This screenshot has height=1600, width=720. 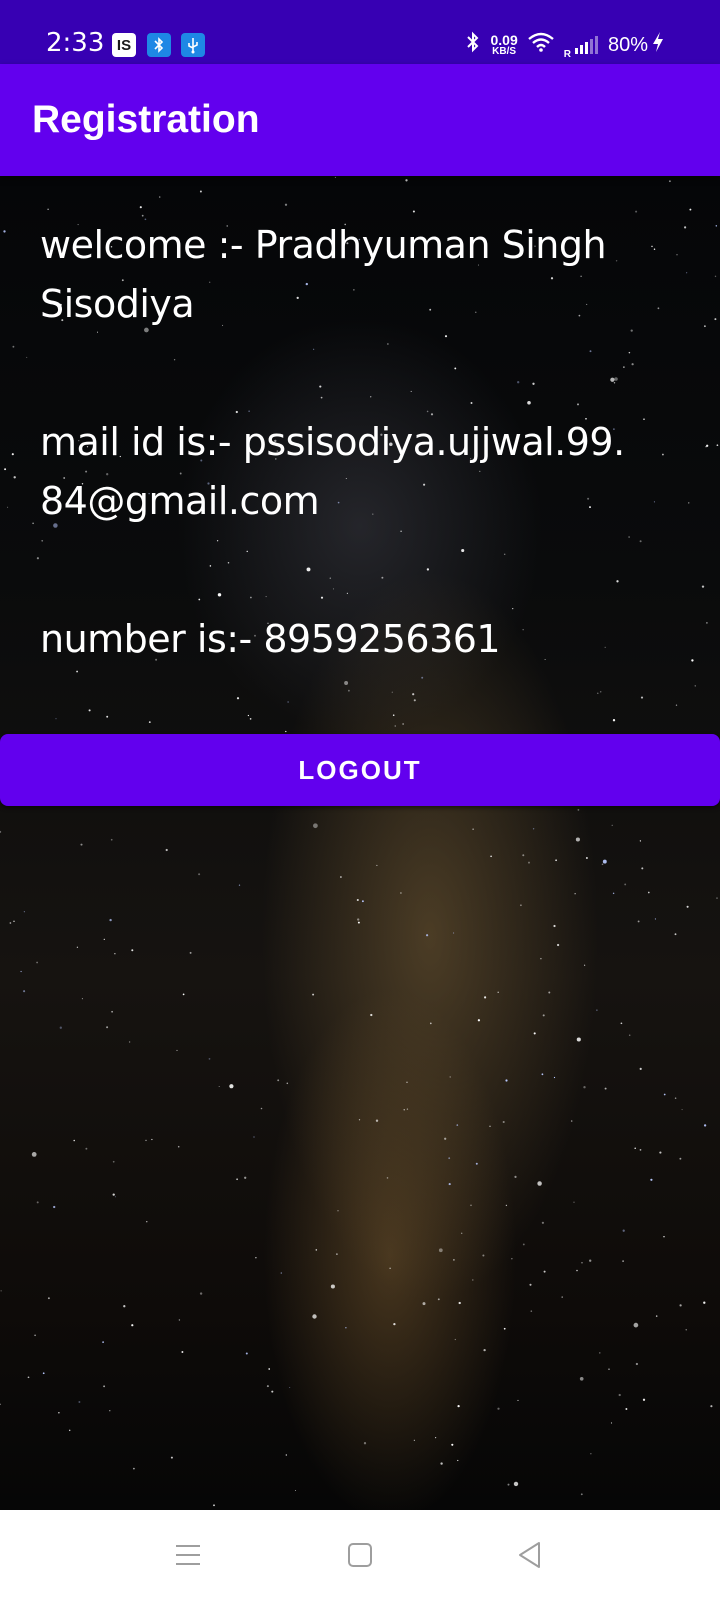 I want to click on bluetooth-icon, so click(x=473, y=45).